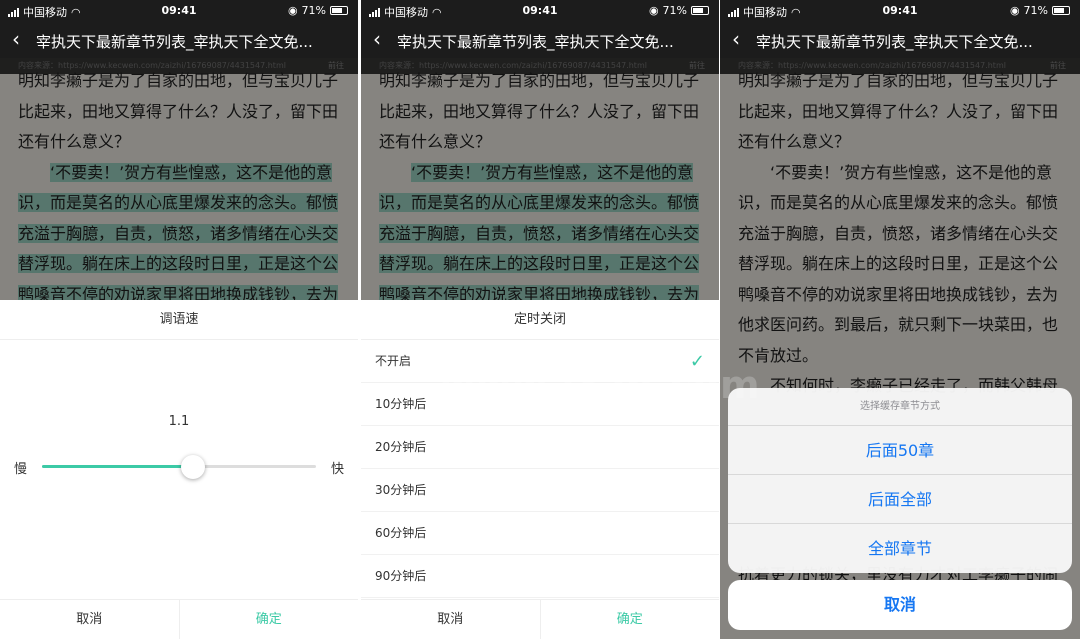 This screenshot has width=1080, height=639. What do you see at coordinates (540, 576) in the screenshot?
I see `timer-option-90: 90分钟后` at bounding box center [540, 576].